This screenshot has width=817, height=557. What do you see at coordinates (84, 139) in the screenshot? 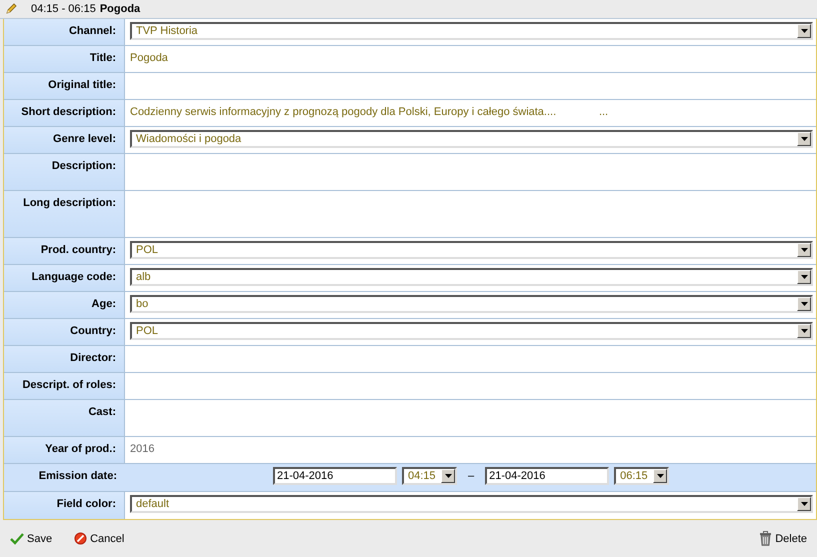
I see `field-label: Genre level:` at bounding box center [84, 139].